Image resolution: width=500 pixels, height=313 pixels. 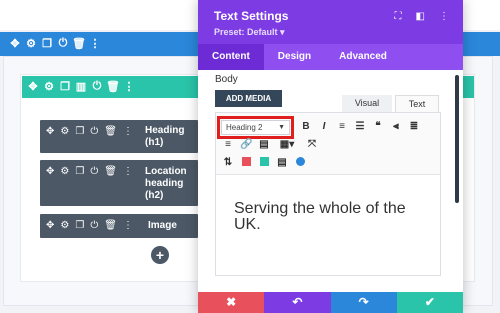 I want to click on module-label-line: Image, so click(x=162, y=225).